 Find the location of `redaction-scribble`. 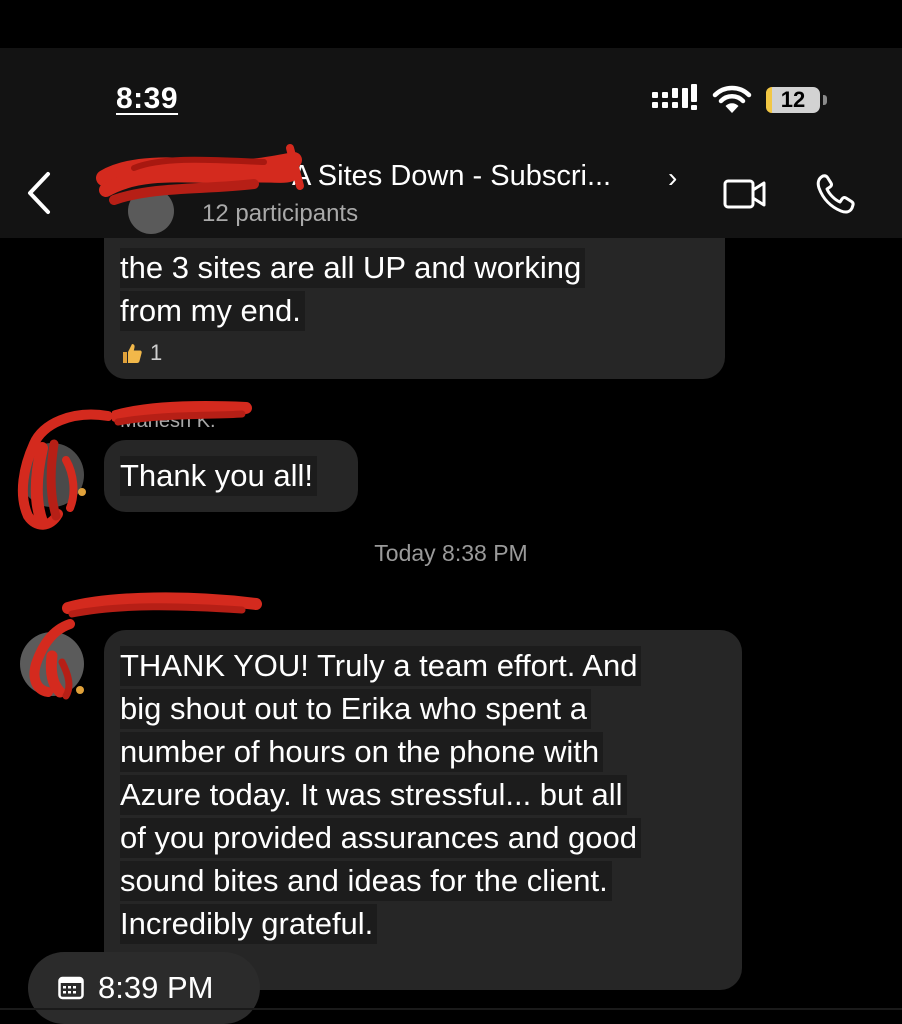

redaction-scribble is located at coordinates (162, 605).